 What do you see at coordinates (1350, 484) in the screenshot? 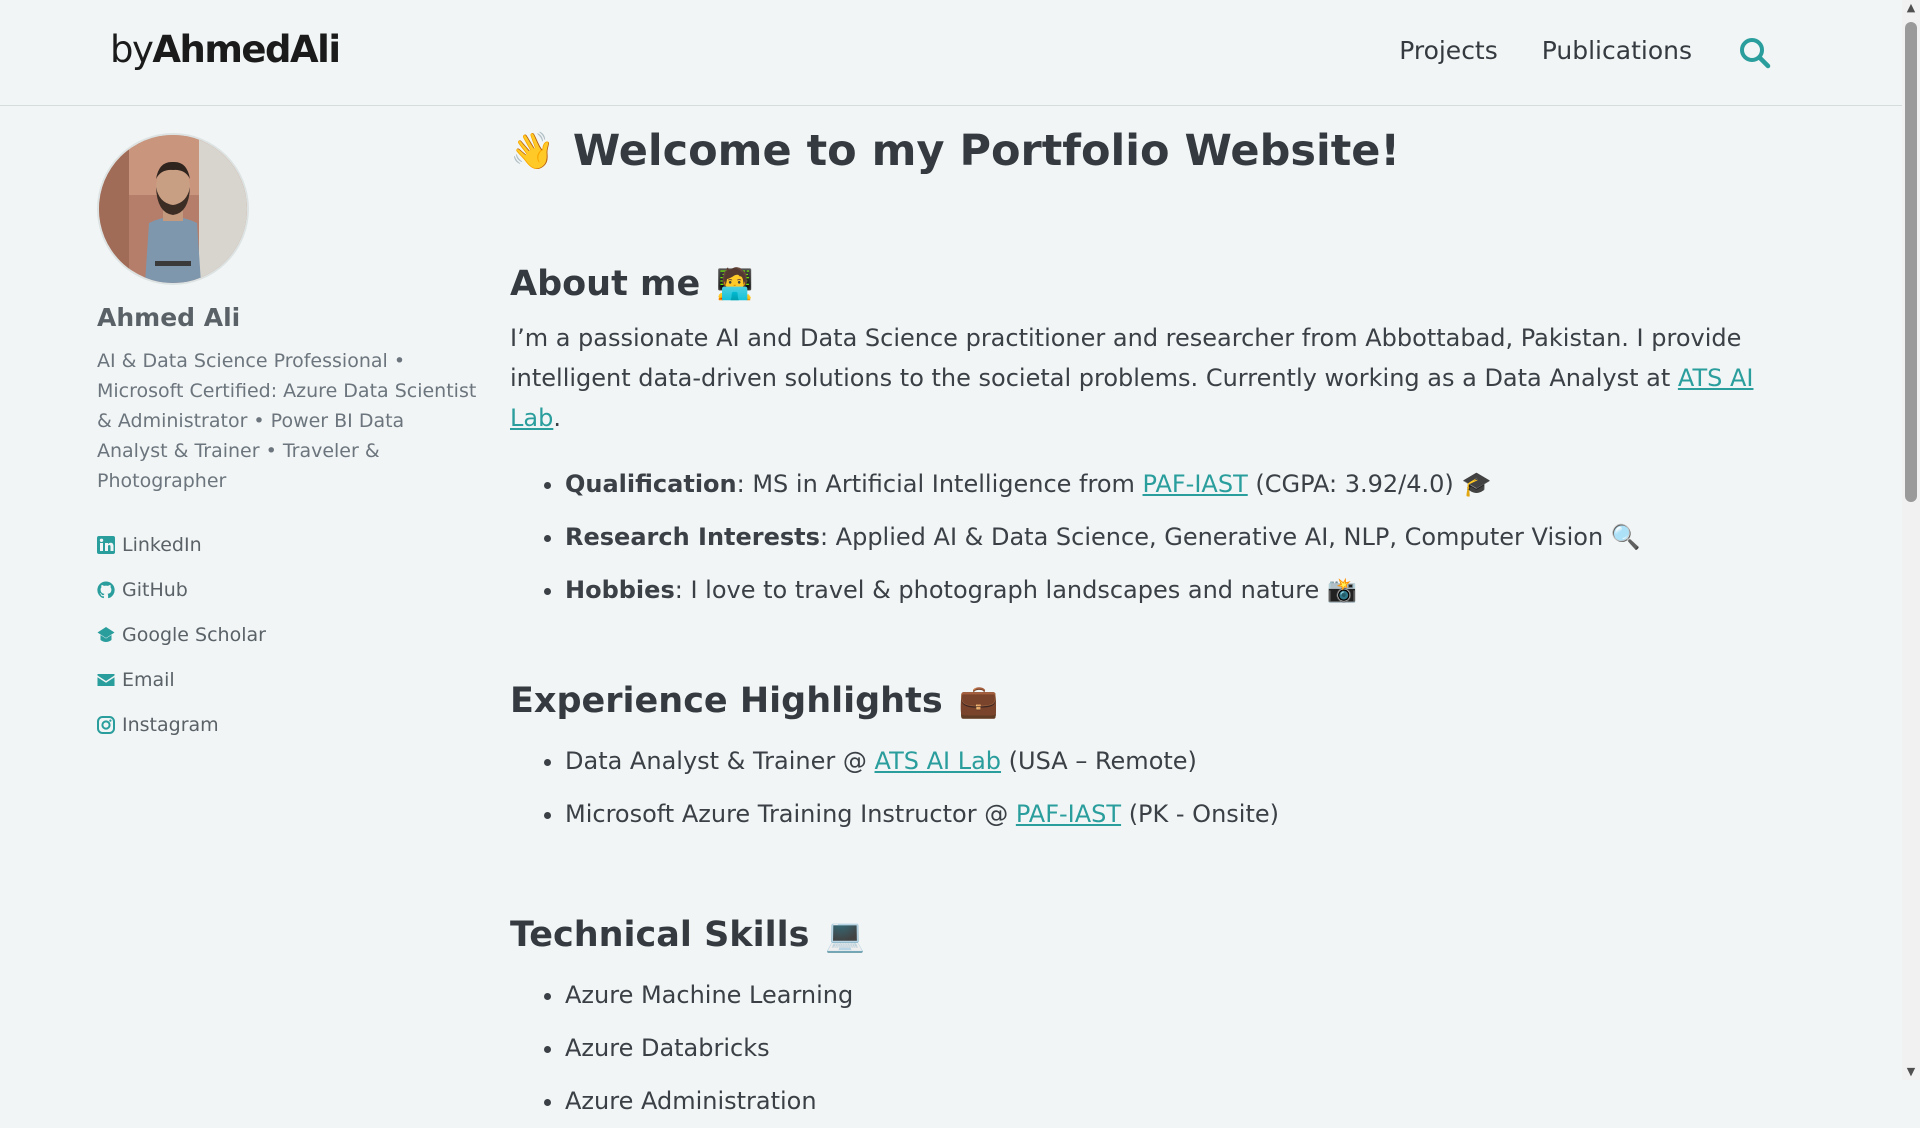
I see `bullet-text-end: (CGPA: 3.92/4.0)` at bounding box center [1350, 484].